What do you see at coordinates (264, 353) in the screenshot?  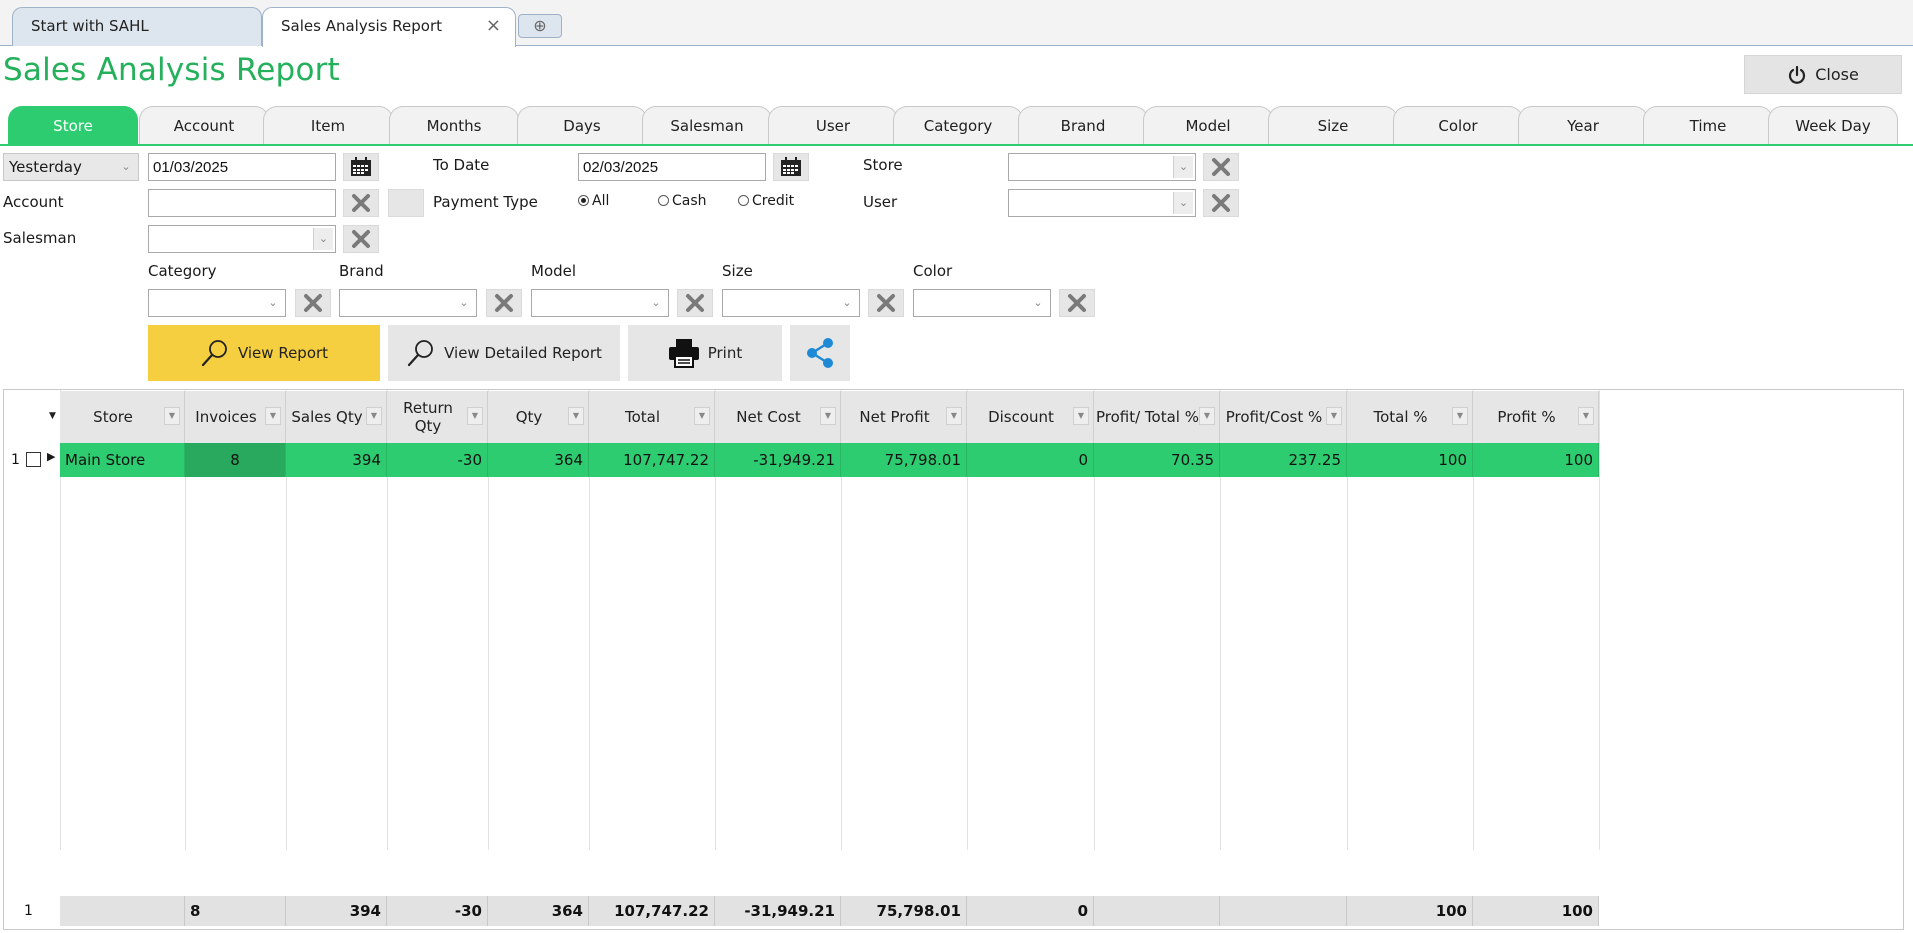 I see `view-report-button: View Report` at bounding box center [264, 353].